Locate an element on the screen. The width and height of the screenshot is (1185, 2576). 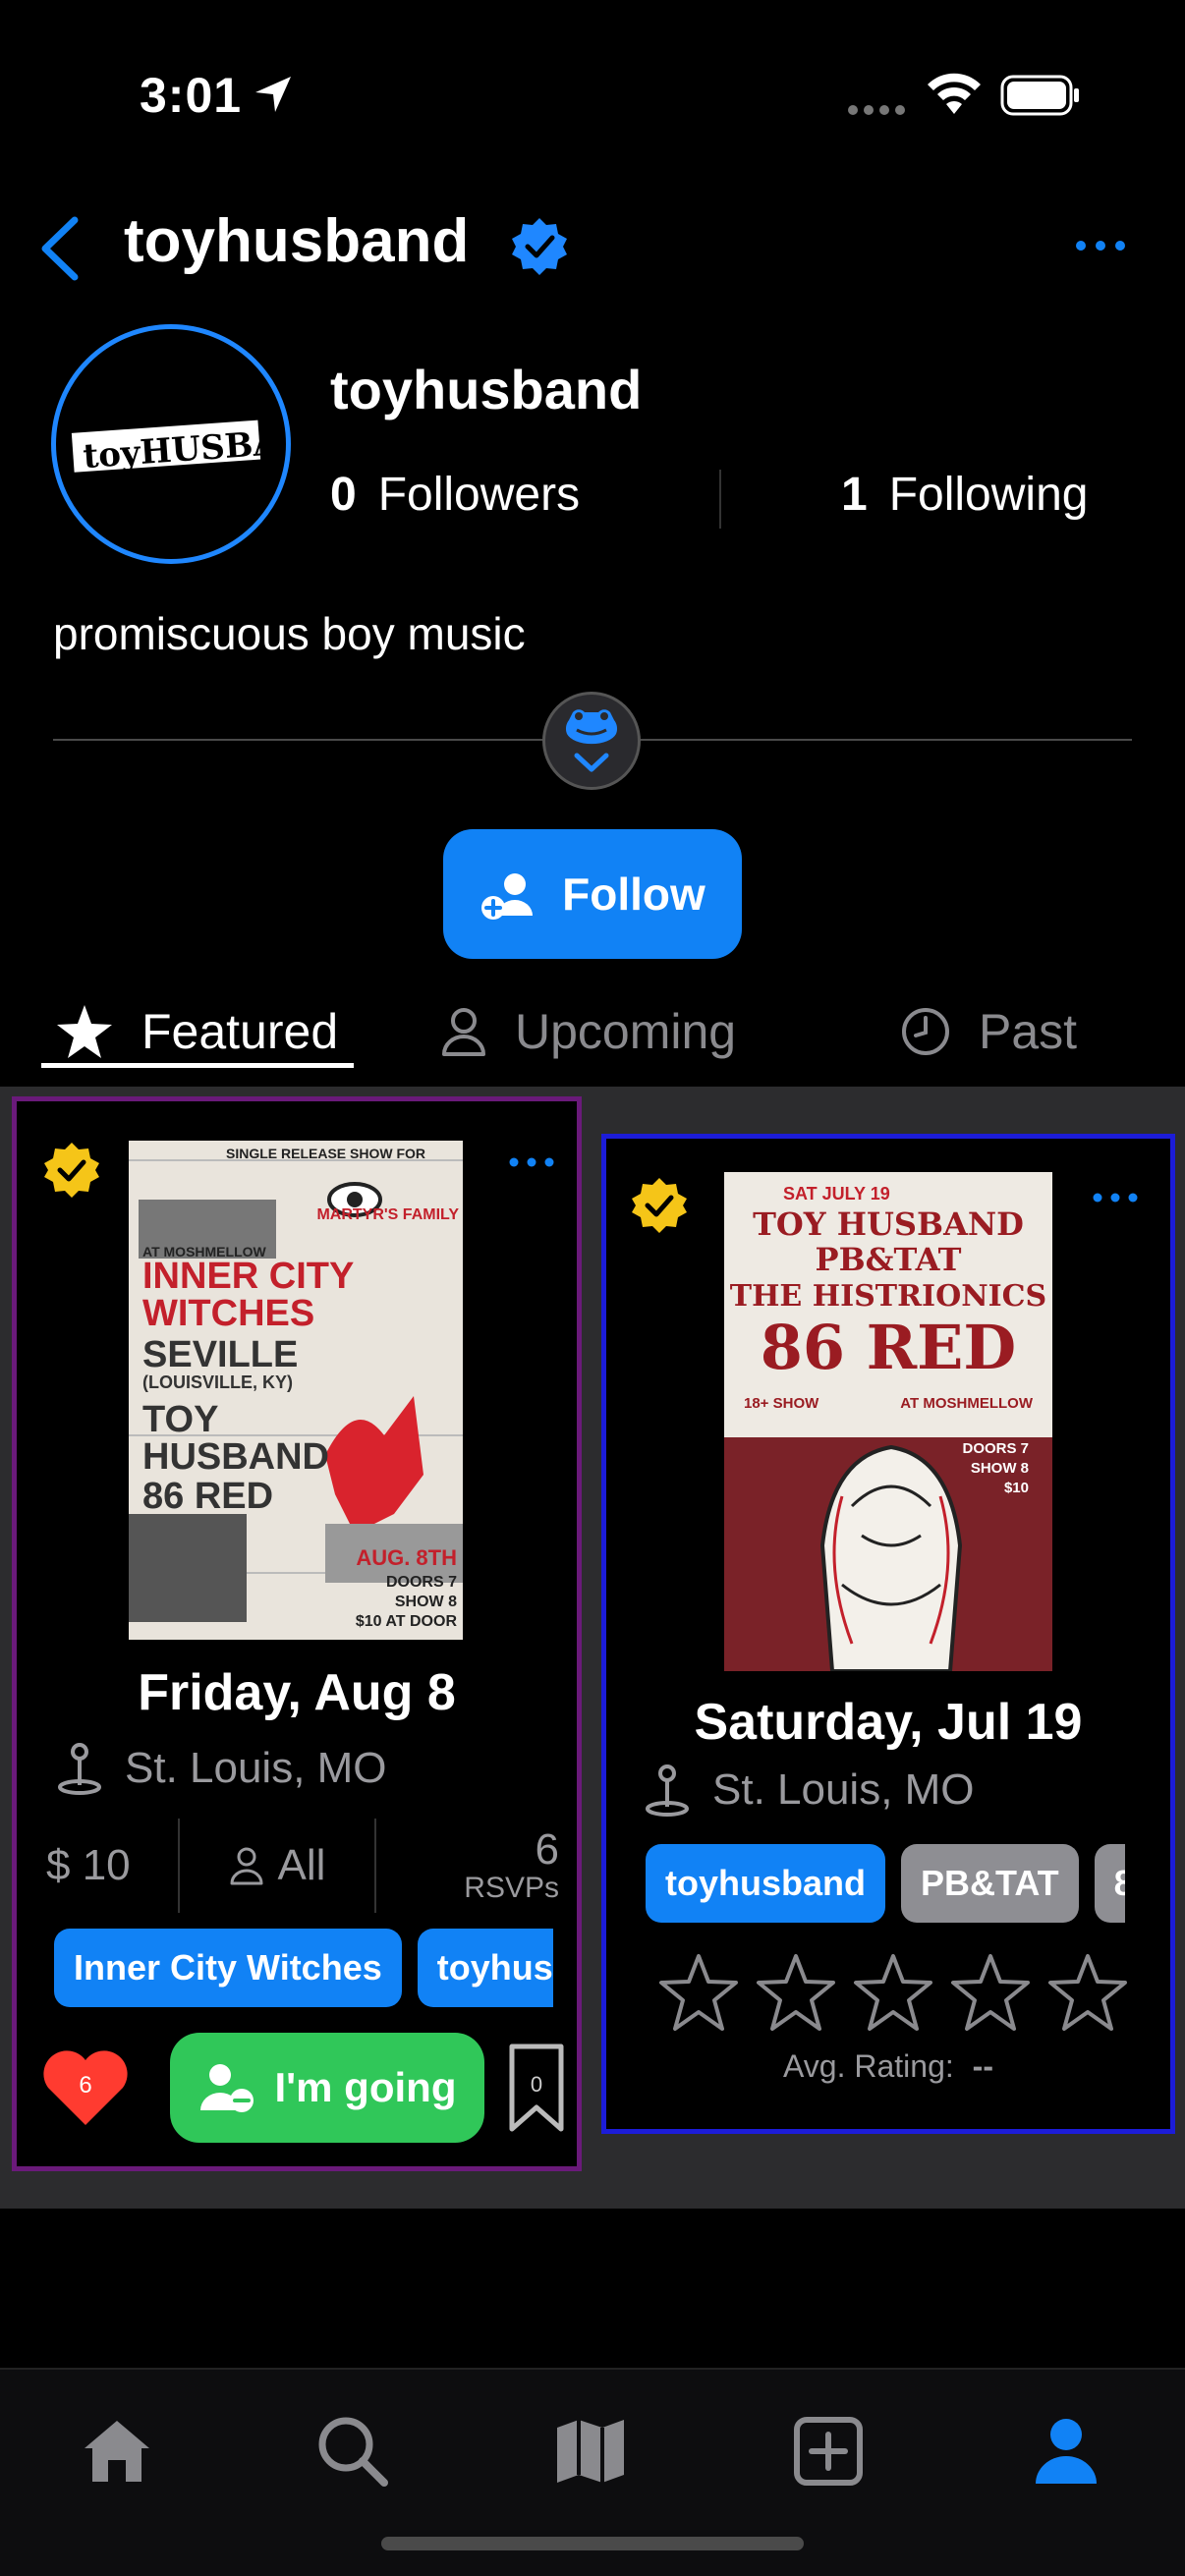
poster-line: PB&TAT is located at coordinates (889, 1259).